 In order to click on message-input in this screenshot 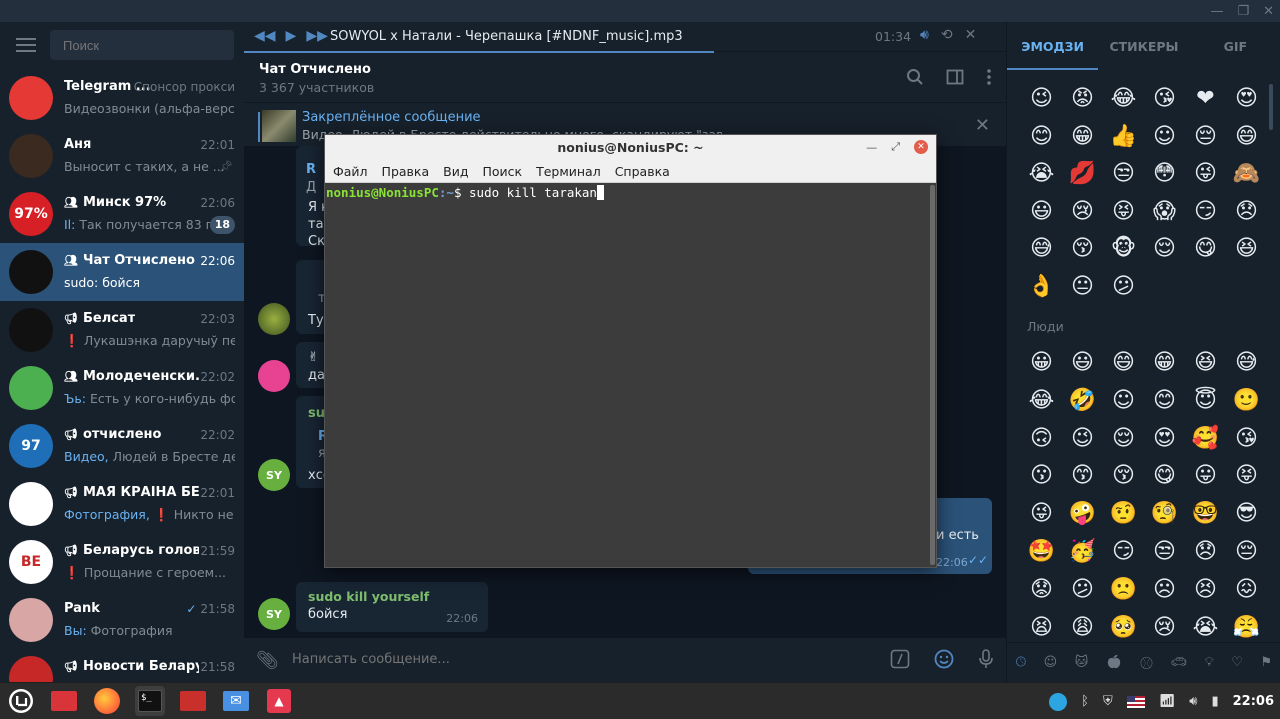, I will do `click(562, 659)`.